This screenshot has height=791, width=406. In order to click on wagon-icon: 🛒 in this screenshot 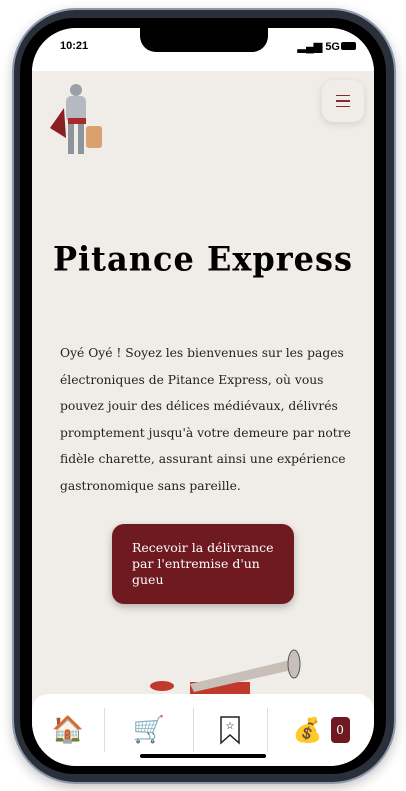, I will do `click(148, 730)`.